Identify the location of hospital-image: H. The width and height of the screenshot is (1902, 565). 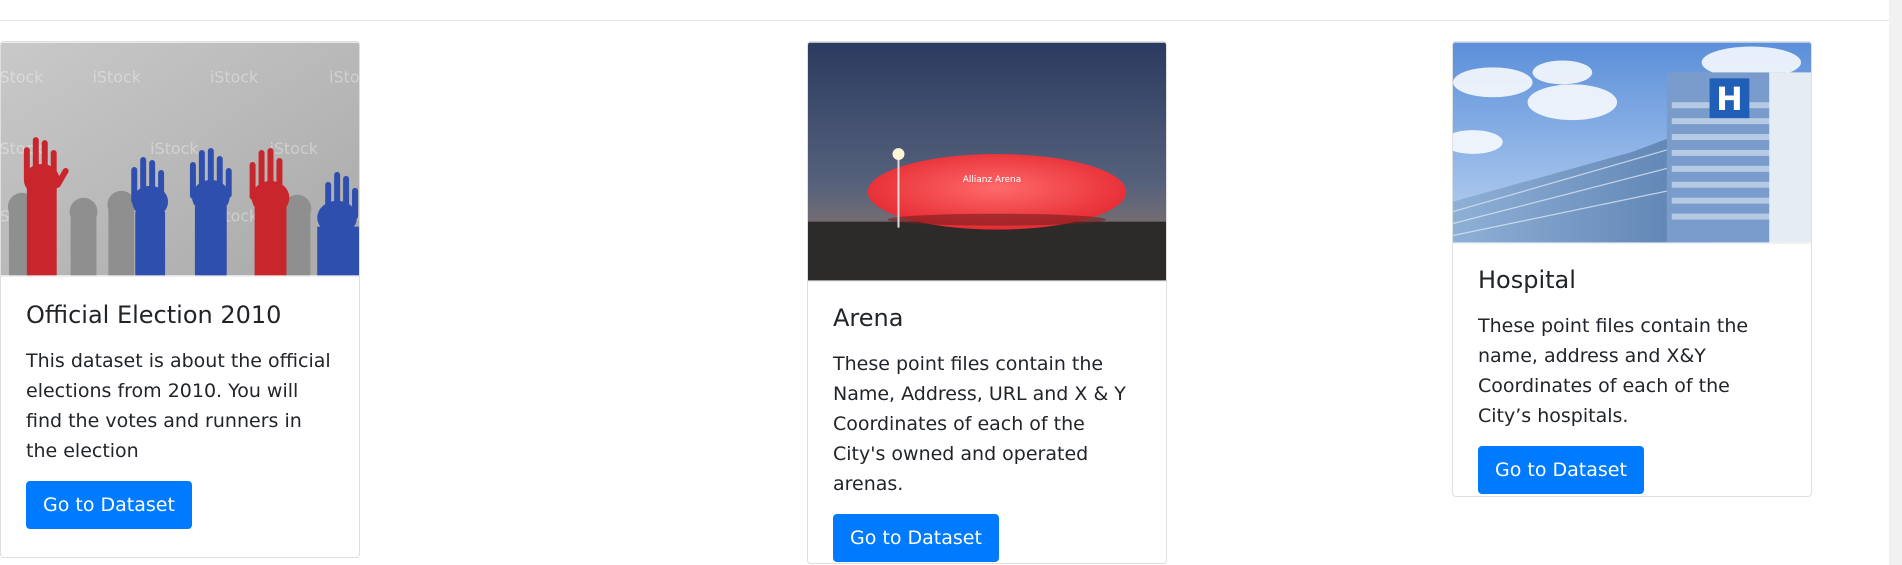
(1632, 143).